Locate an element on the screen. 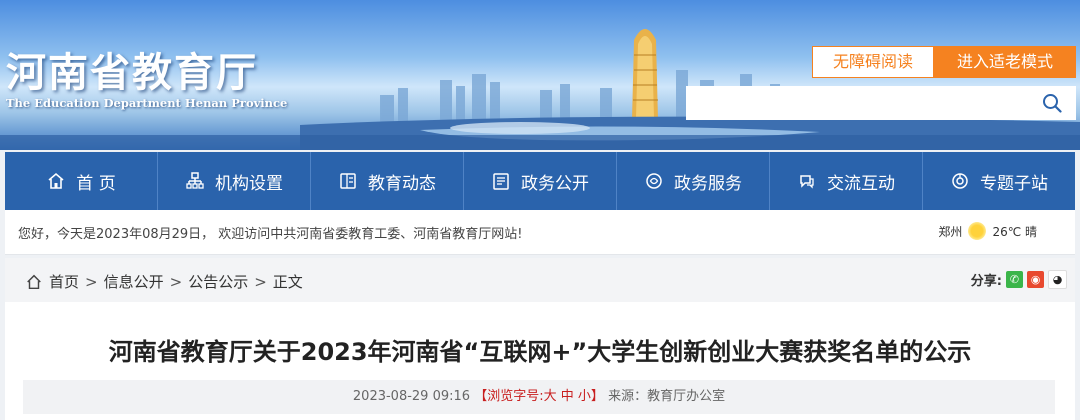 This screenshot has height=420, width=1080. sun-icon is located at coordinates (977, 231).